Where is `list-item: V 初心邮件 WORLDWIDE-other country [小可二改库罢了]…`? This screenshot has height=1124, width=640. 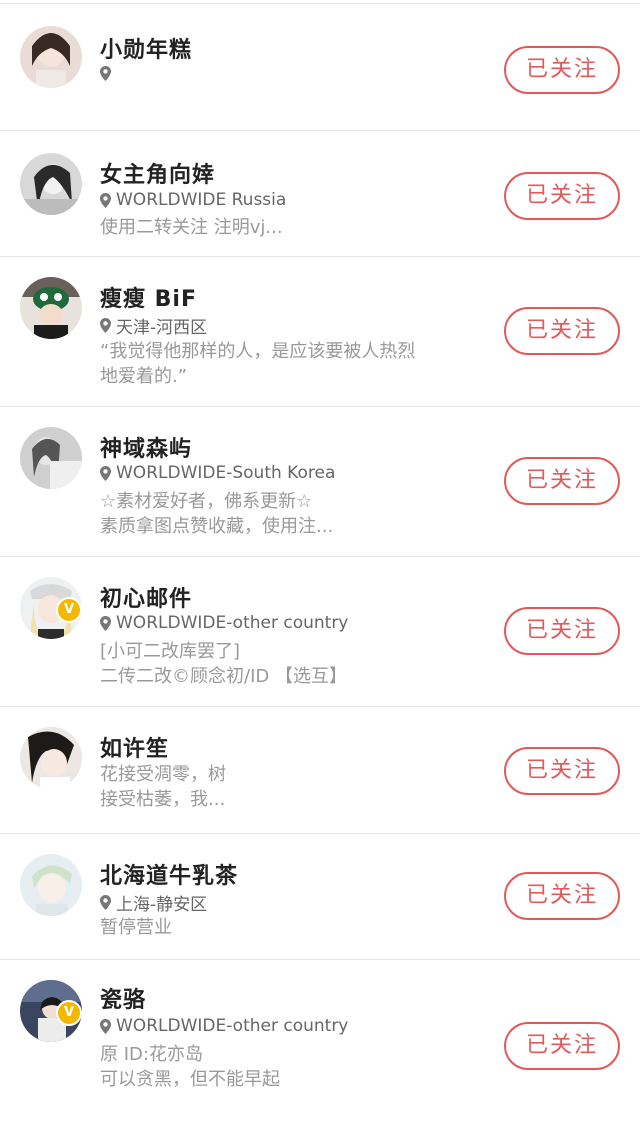
list-item: V 初心邮件 WORLDWIDE-other country [小可二改库罢了]… is located at coordinates (320, 632).